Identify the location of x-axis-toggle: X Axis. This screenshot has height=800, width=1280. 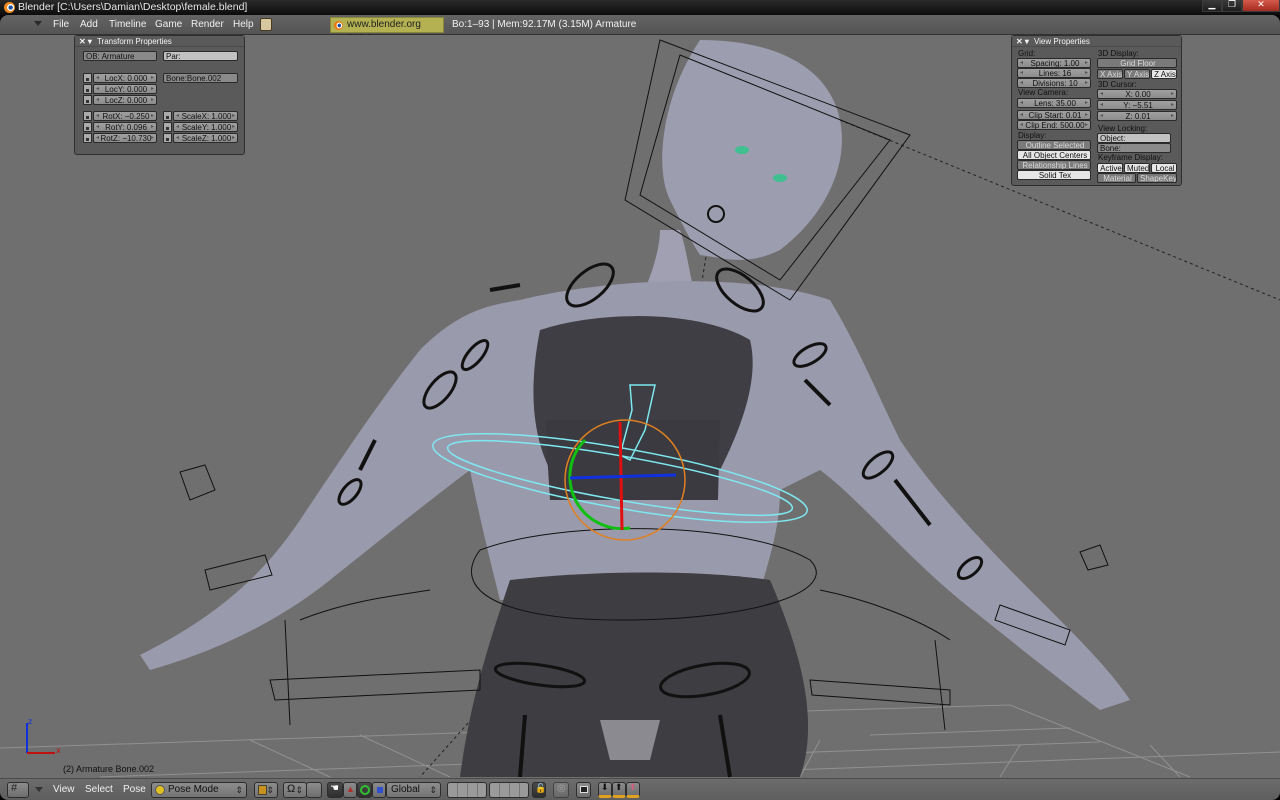
(1110, 74).